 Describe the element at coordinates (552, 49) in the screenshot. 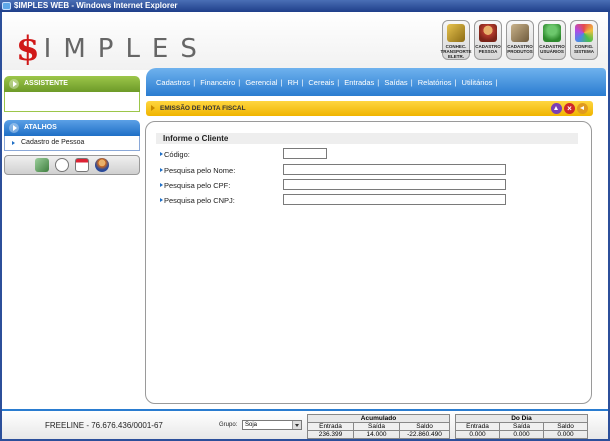

I see `button-label: CADASTRO USUÁRIOS` at that location.